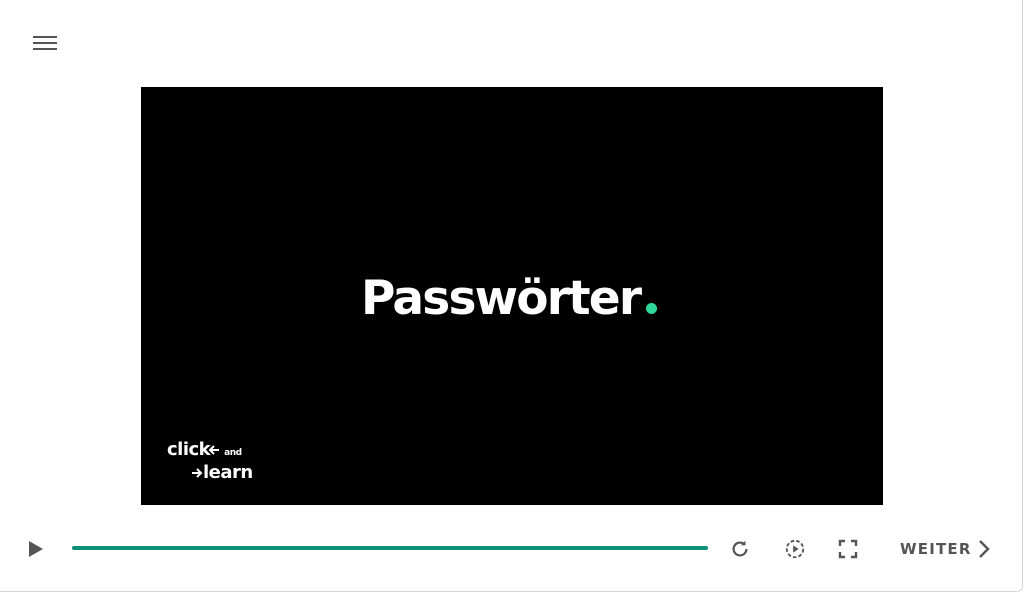 The image size is (1024, 593). I want to click on video-title-group: Passwörter, so click(509, 298).